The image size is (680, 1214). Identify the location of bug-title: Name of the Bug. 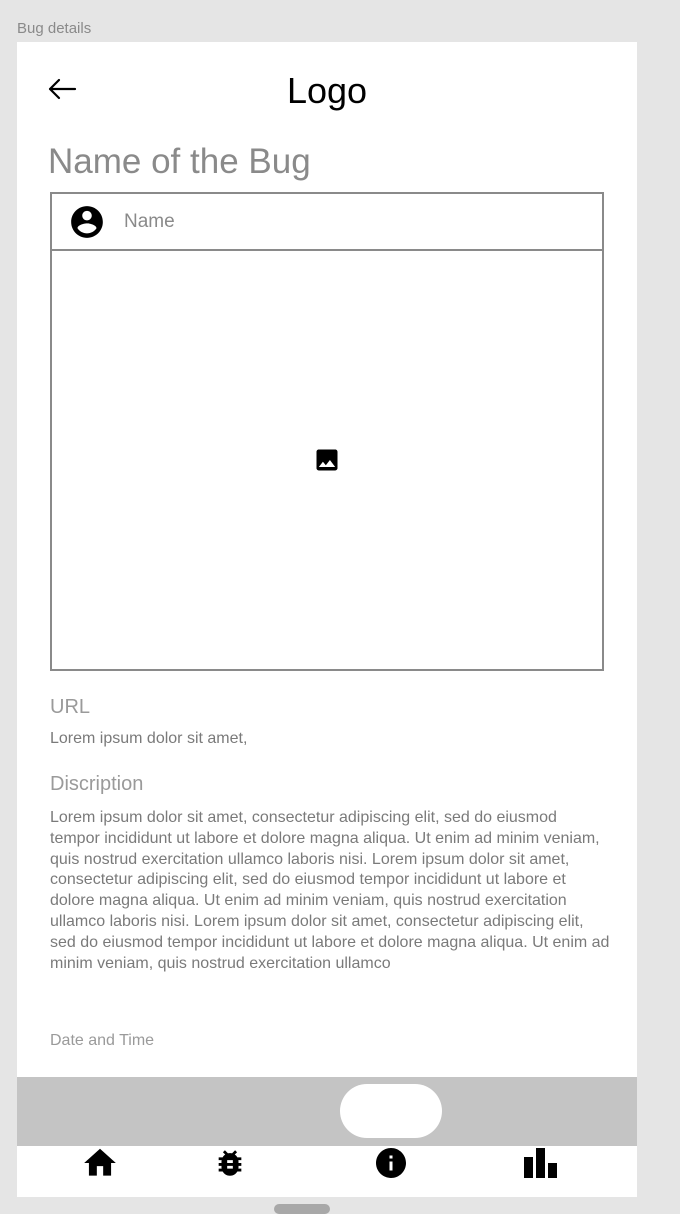
(179, 161).